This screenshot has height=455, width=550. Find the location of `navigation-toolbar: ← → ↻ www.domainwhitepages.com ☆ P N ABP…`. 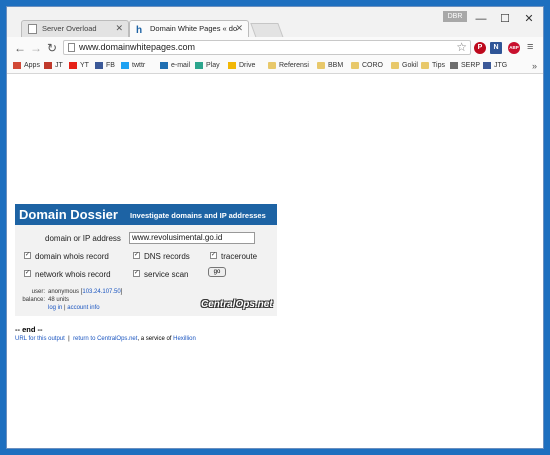

navigation-toolbar: ← → ↻ www.domainwhitepages.com ☆ P N ABP… is located at coordinates (275, 48).